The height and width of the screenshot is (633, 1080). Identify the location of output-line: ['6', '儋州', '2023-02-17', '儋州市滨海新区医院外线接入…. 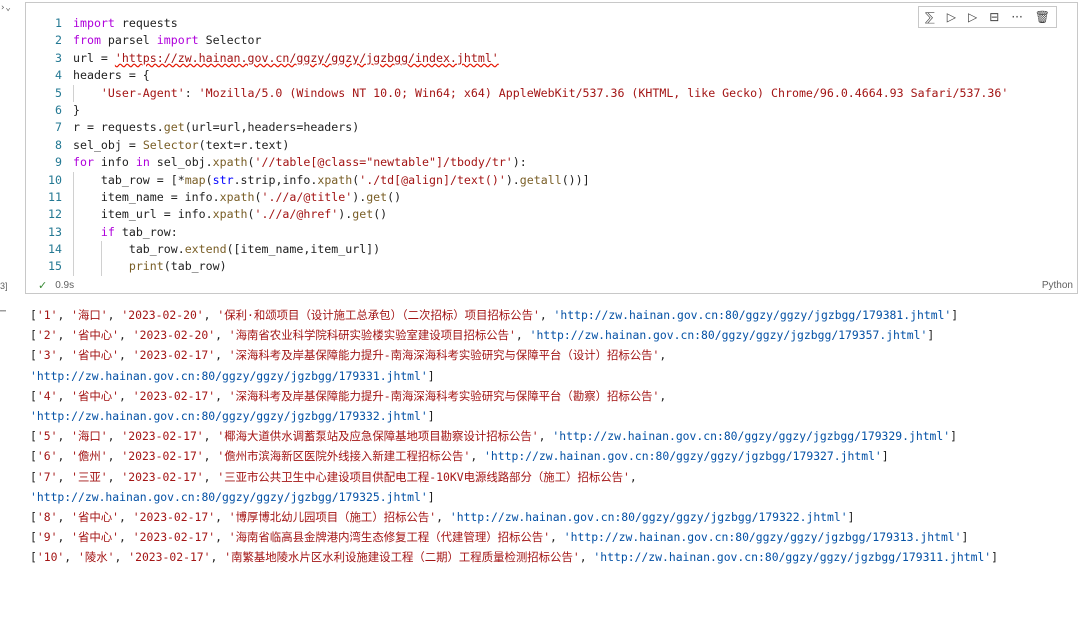
(459, 456).